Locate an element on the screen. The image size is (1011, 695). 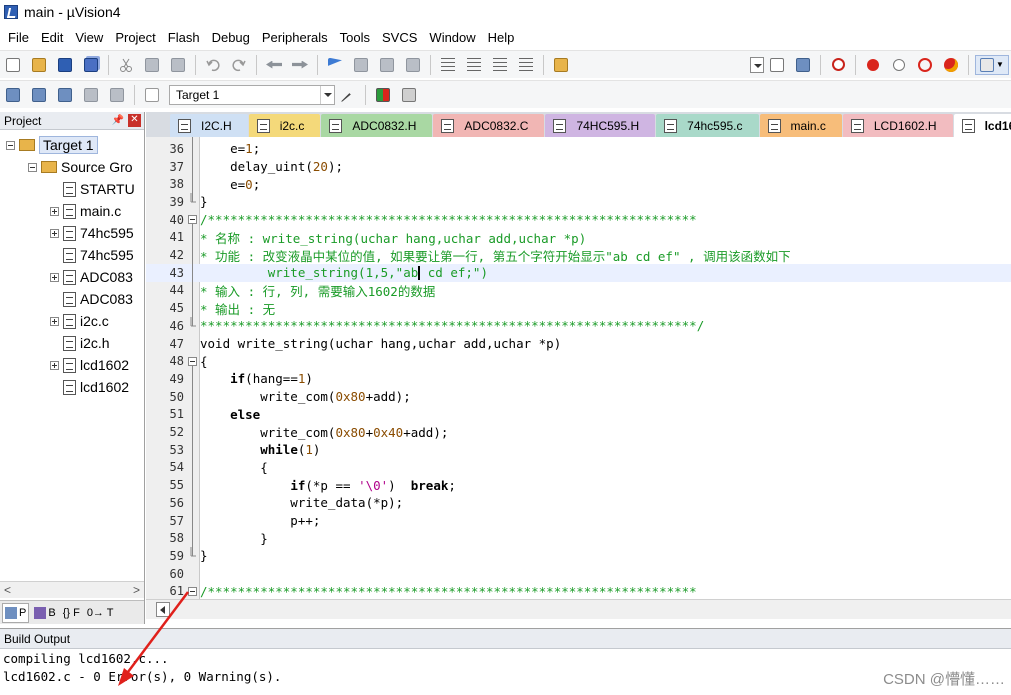
find-dropdown is located at coordinates (757, 64).